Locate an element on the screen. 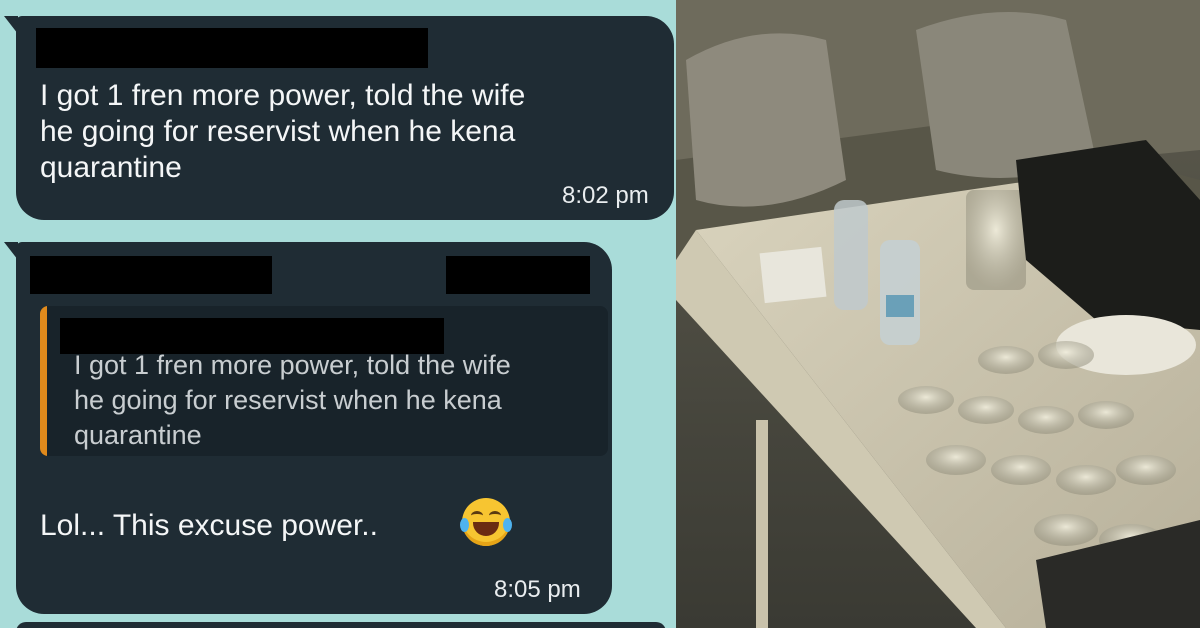 The image size is (1200, 628). message-time: 8:02 pm is located at coordinates (605, 195).